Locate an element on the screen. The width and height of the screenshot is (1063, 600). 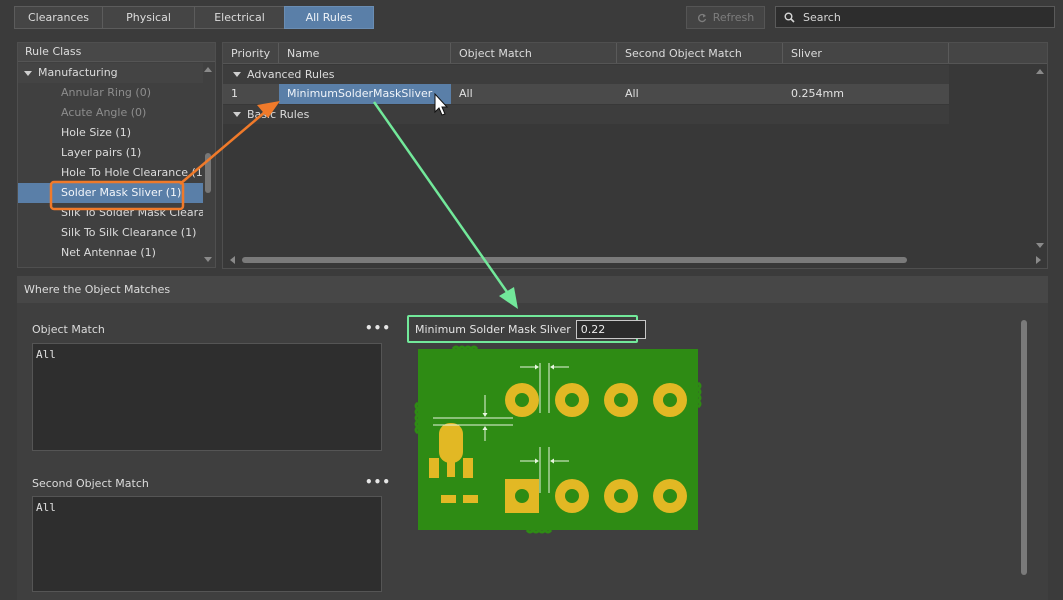
tab-electrical: Electrical is located at coordinates (239, 17).